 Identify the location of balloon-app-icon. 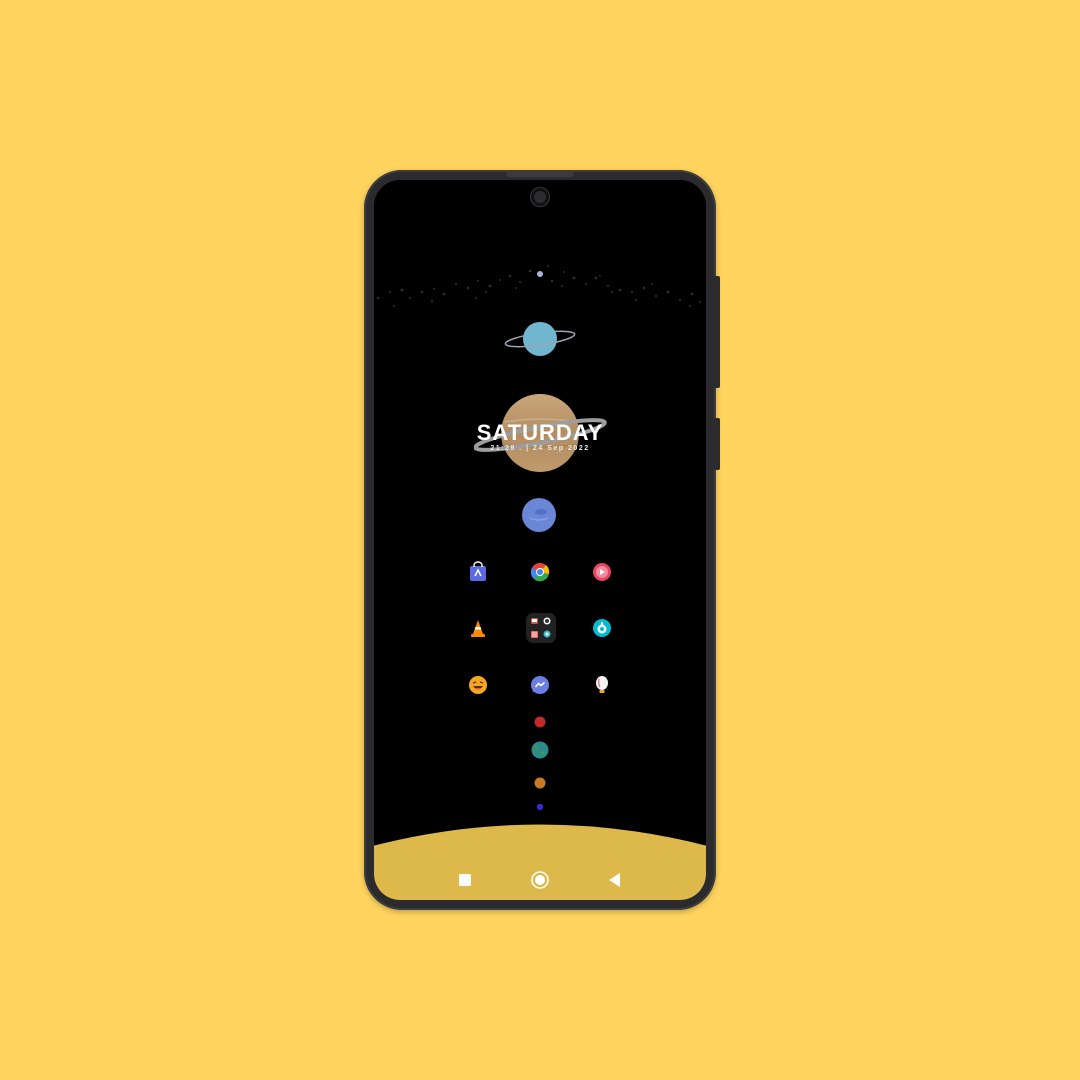
(602, 685).